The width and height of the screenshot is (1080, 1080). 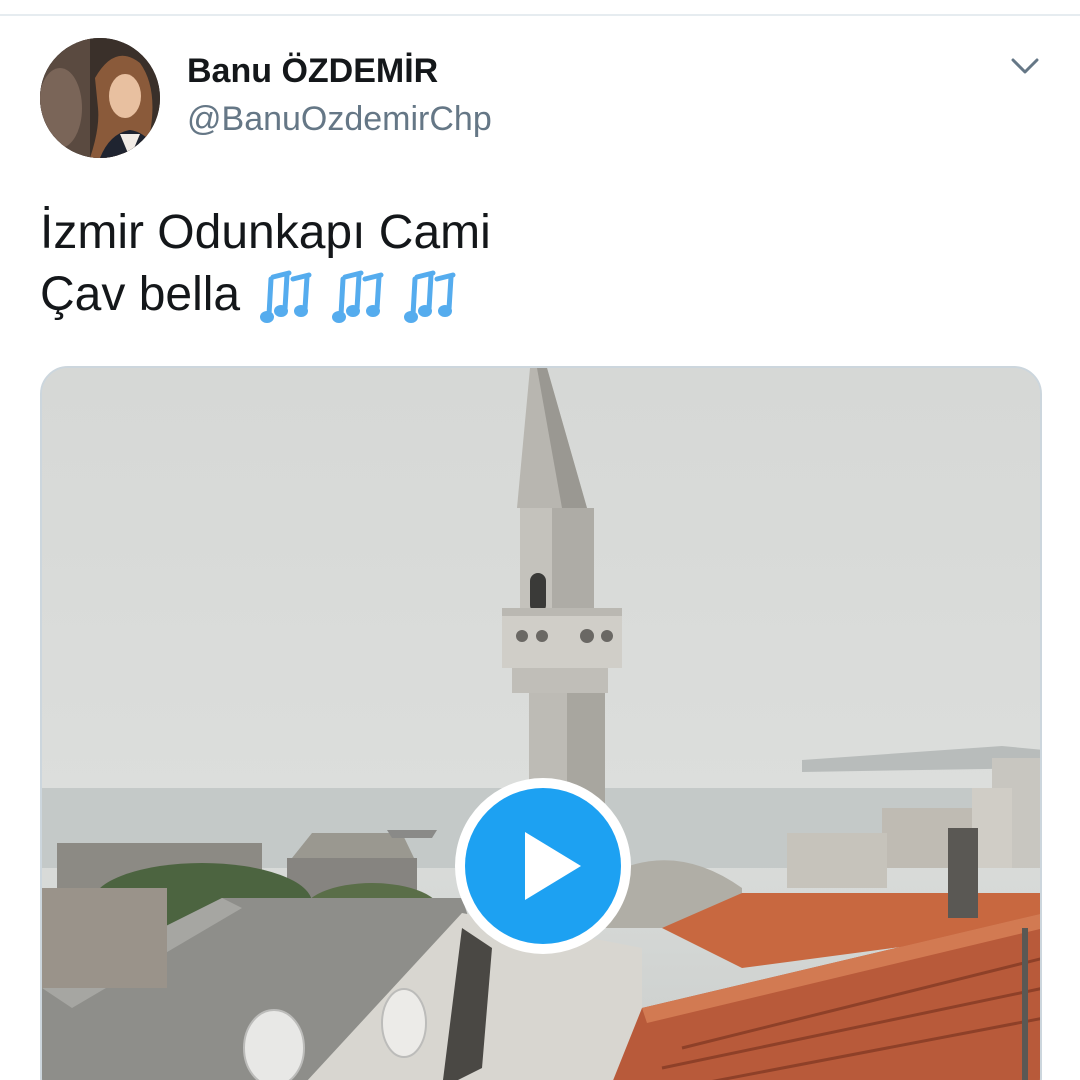 I want to click on play-icon, so click(x=543, y=866).